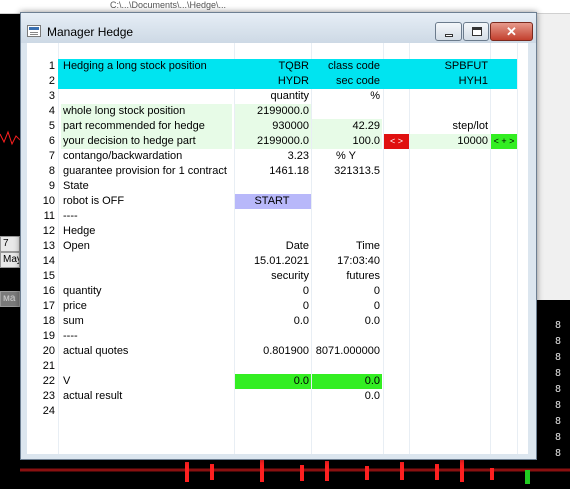 This screenshot has height=489, width=570. I want to click on table-row: 22 V 0.0 0.0, so click(277, 381).